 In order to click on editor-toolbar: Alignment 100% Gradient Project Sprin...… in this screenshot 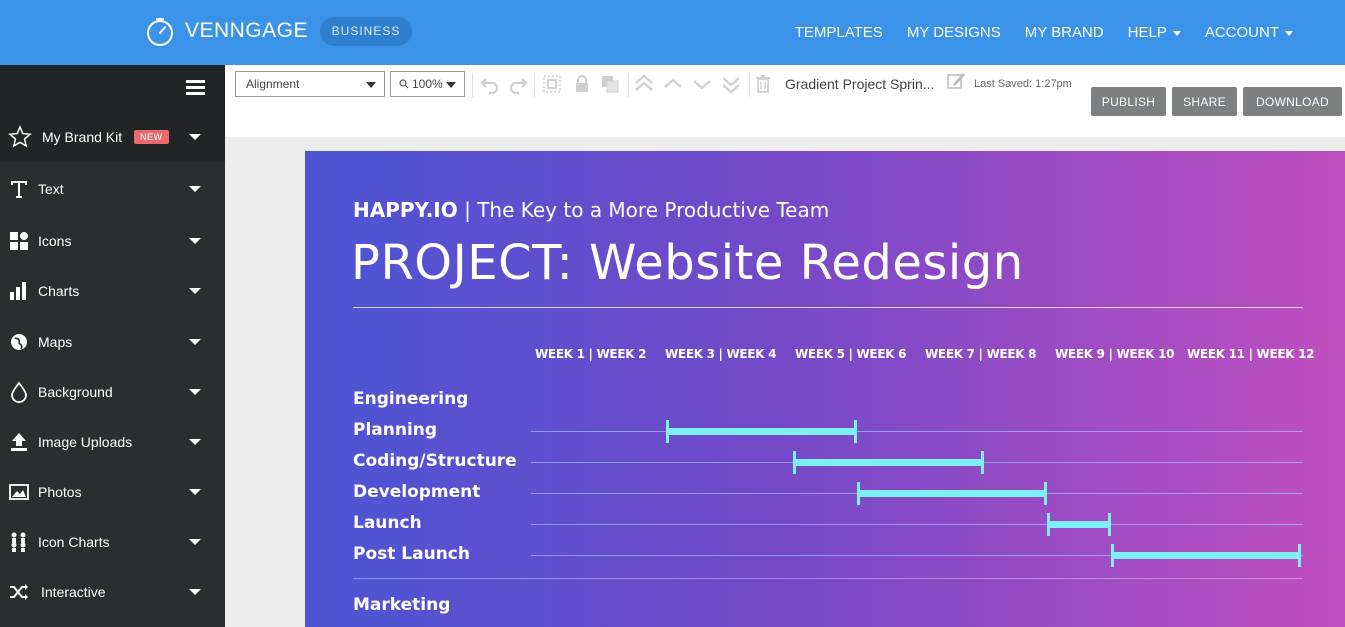, I will do `click(785, 101)`.